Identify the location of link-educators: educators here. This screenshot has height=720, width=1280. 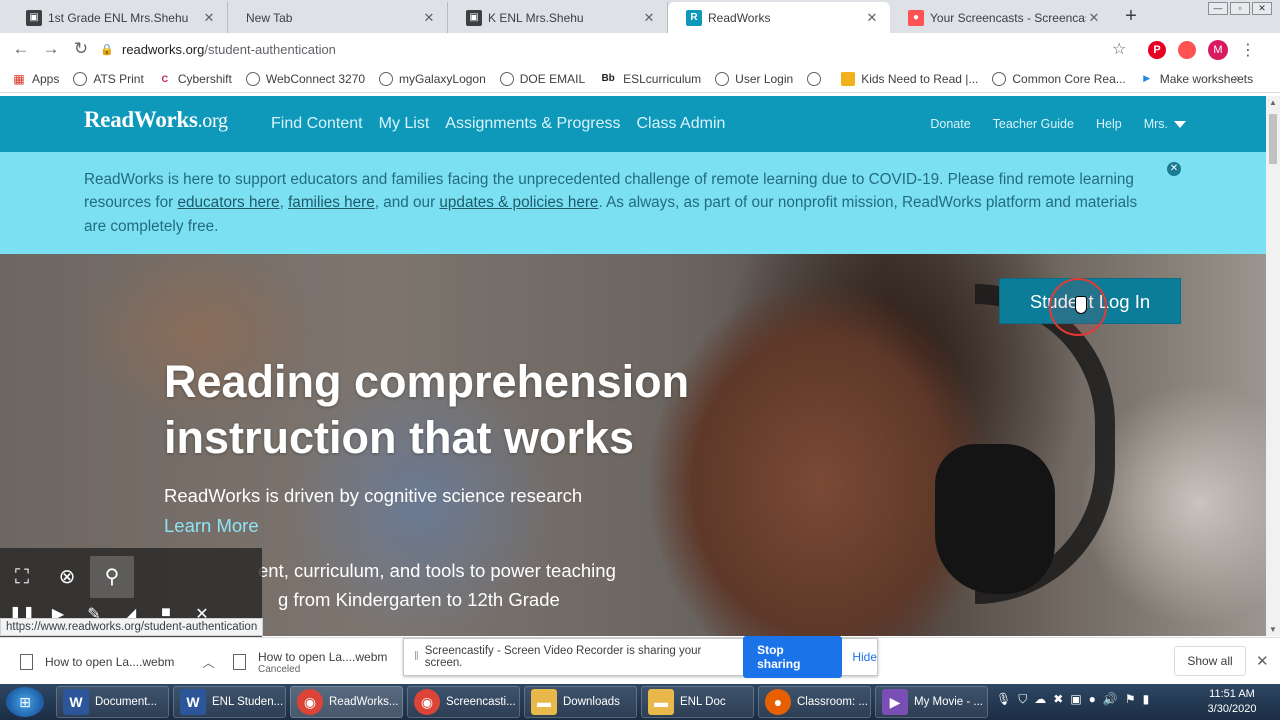
(229, 202).